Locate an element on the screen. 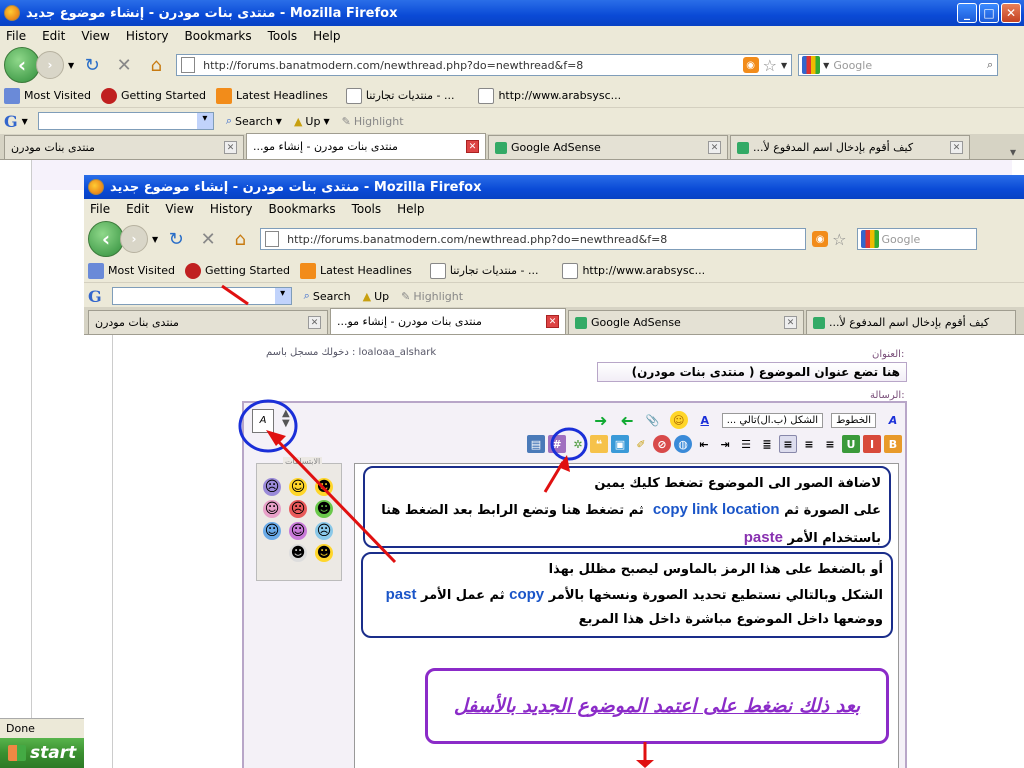 This screenshot has height=768, width=1024. forward-button: › is located at coordinates (50, 65).